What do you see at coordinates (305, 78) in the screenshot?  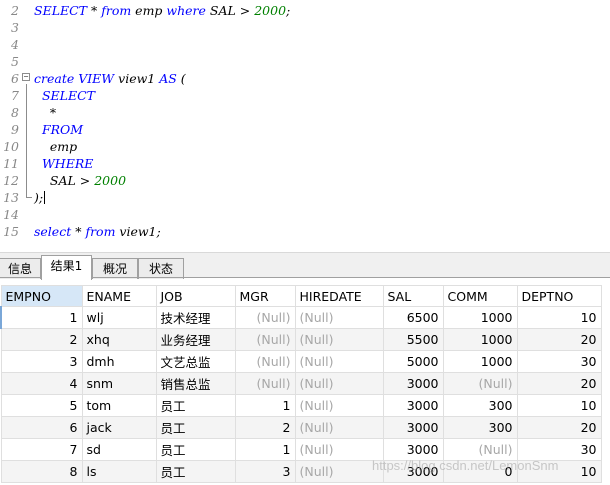 I see `code-line: 6− create VIEW view1 AS (` at bounding box center [305, 78].